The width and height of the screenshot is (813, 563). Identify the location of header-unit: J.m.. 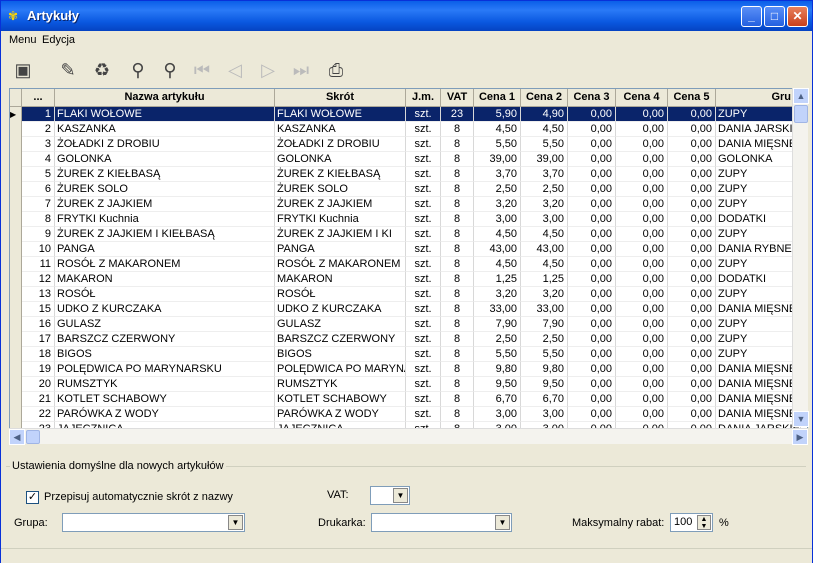
(423, 98).